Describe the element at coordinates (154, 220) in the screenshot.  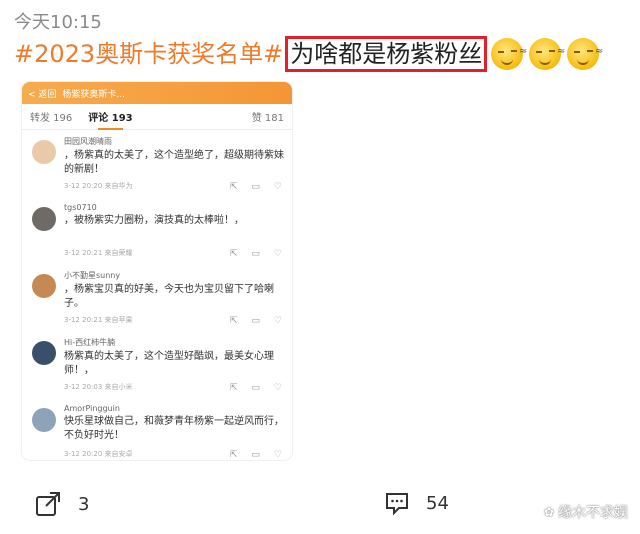
I see `comment-text: ，被杨紫实力圈粉，演技真的太棒啦！，` at that location.